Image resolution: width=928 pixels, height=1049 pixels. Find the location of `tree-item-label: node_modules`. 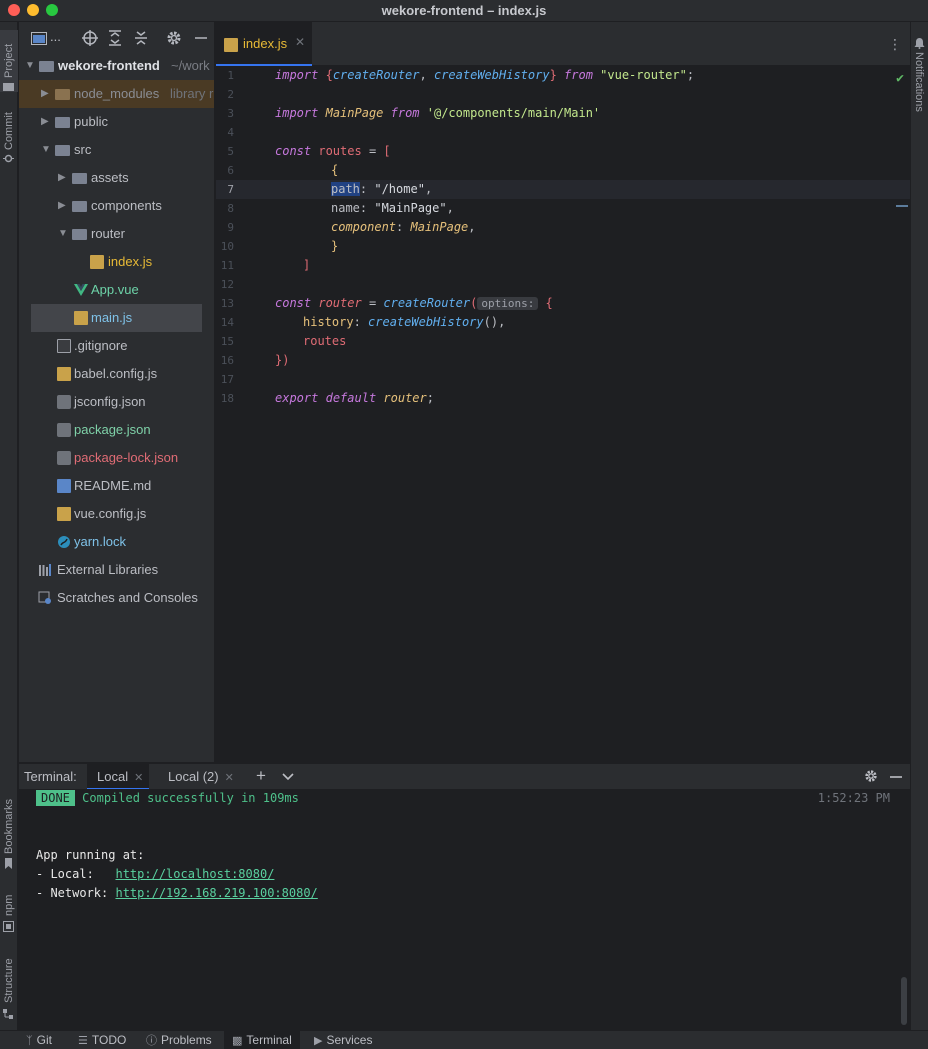

tree-item-label: node_modules is located at coordinates (117, 93).